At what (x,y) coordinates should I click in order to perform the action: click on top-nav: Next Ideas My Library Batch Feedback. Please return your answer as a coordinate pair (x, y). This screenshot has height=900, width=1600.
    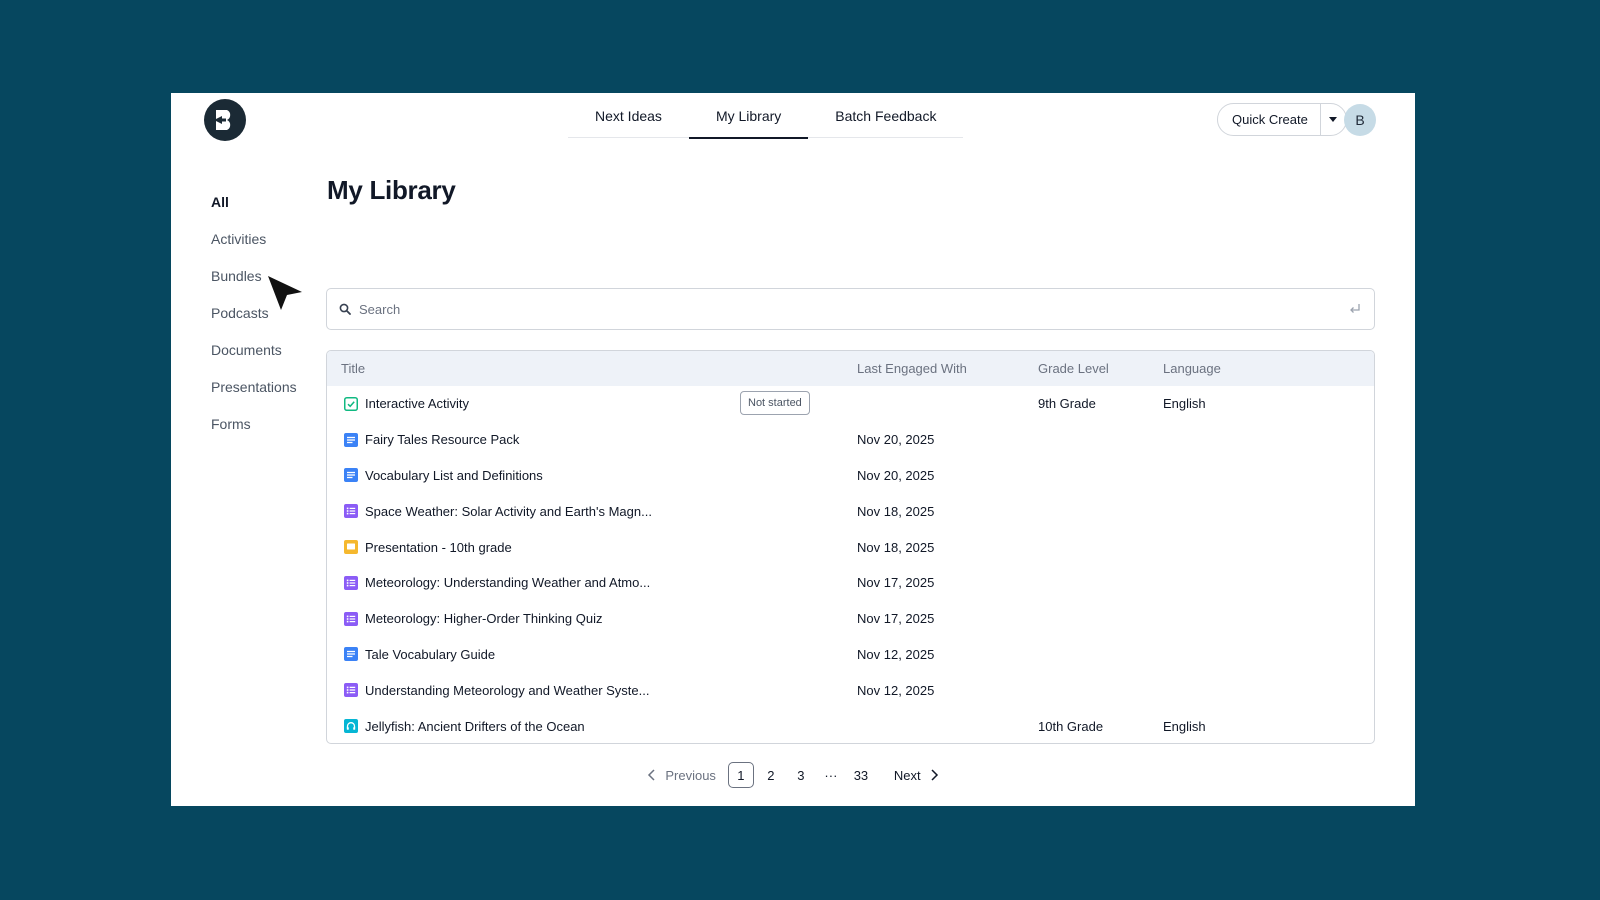
    Looking at the image, I should click on (766, 116).